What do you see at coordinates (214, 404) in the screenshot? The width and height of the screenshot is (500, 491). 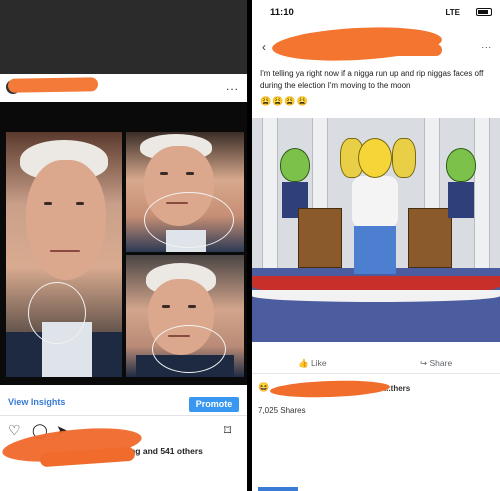 I see `promote-button: Promote` at bounding box center [214, 404].